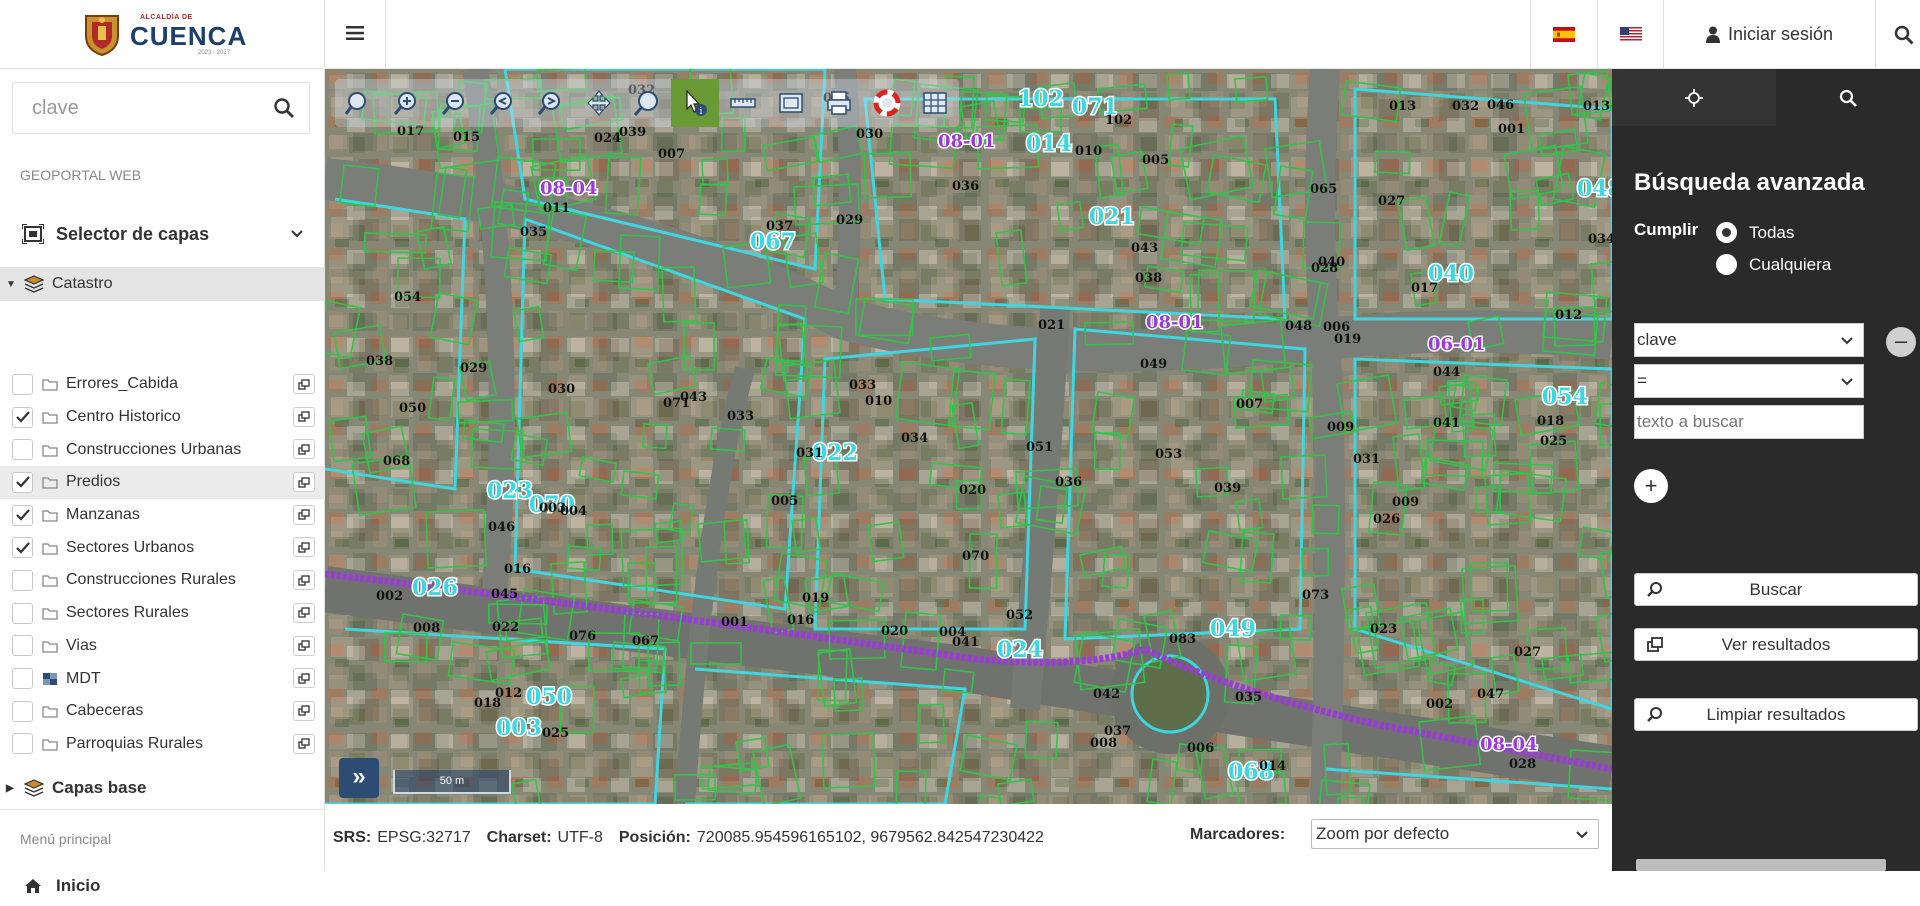 This screenshot has height=906, width=1920. What do you see at coordinates (1847, 340) in the screenshot?
I see `chevron-down-icon` at bounding box center [1847, 340].